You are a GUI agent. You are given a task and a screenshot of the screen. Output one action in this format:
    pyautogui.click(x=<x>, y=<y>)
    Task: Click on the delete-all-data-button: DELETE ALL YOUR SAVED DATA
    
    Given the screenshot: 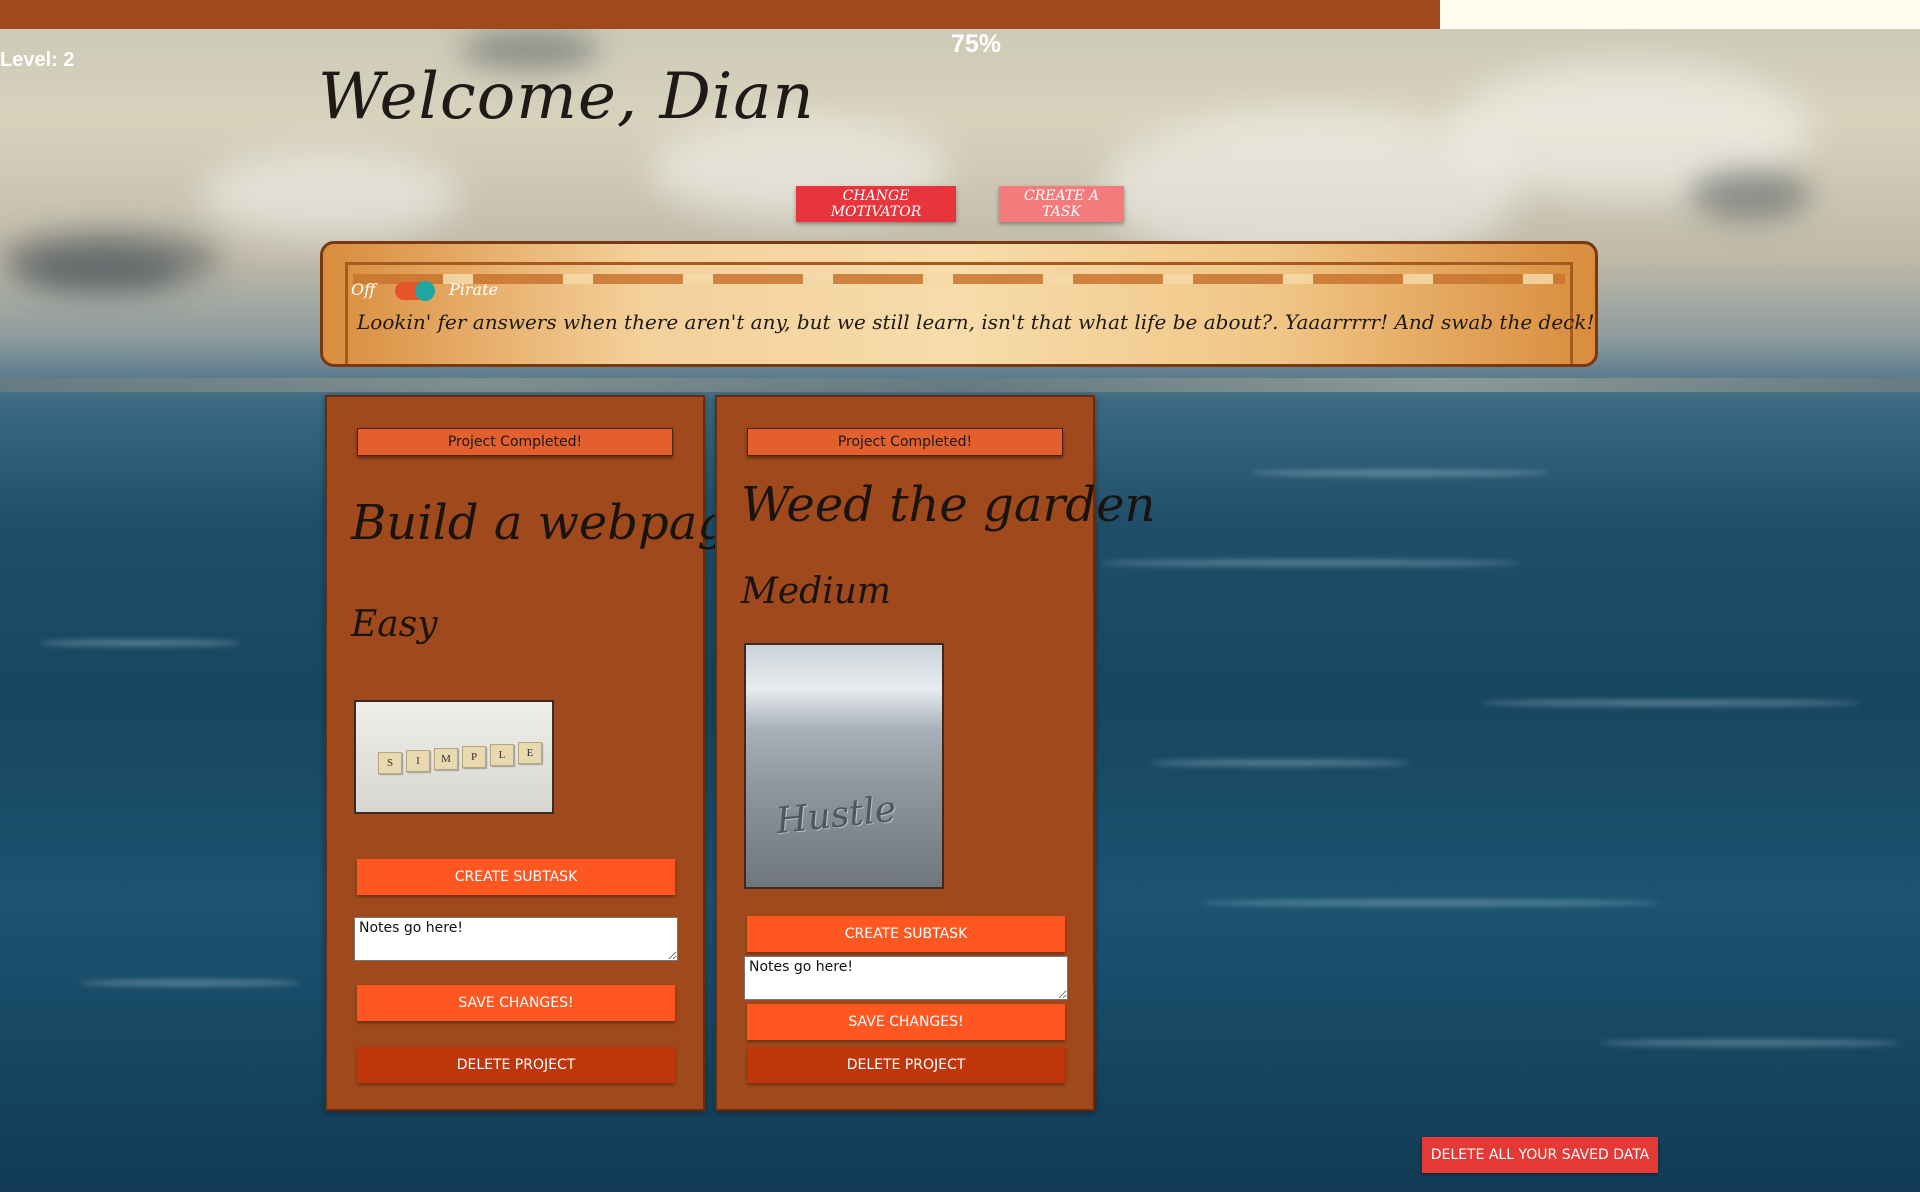 What is the action you would take?
    pyautogui.click(x=1540, y=1155)
    